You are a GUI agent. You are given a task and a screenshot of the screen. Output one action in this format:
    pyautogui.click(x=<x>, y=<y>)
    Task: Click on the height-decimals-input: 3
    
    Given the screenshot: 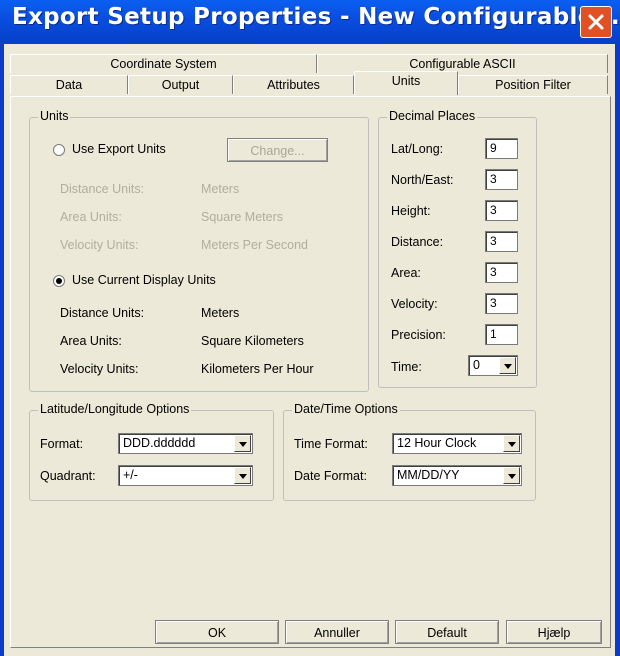 What is the action you would take?
    pyautogui.click(x=501, y=210)
    